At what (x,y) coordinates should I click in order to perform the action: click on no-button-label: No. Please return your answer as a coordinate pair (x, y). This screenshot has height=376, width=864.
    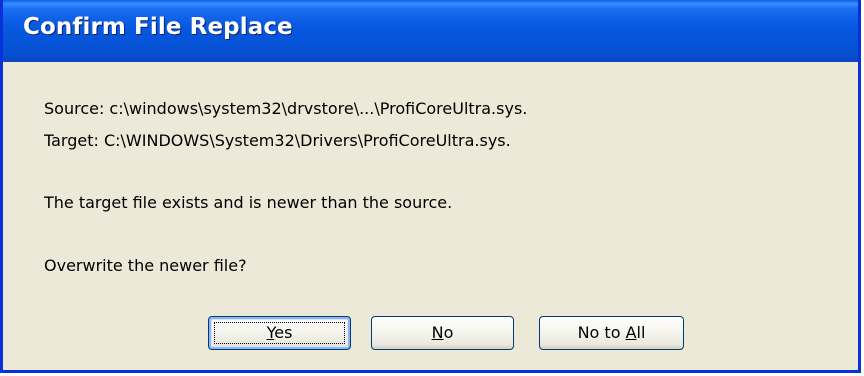
    Looking at the image, I should click on (442, 332).